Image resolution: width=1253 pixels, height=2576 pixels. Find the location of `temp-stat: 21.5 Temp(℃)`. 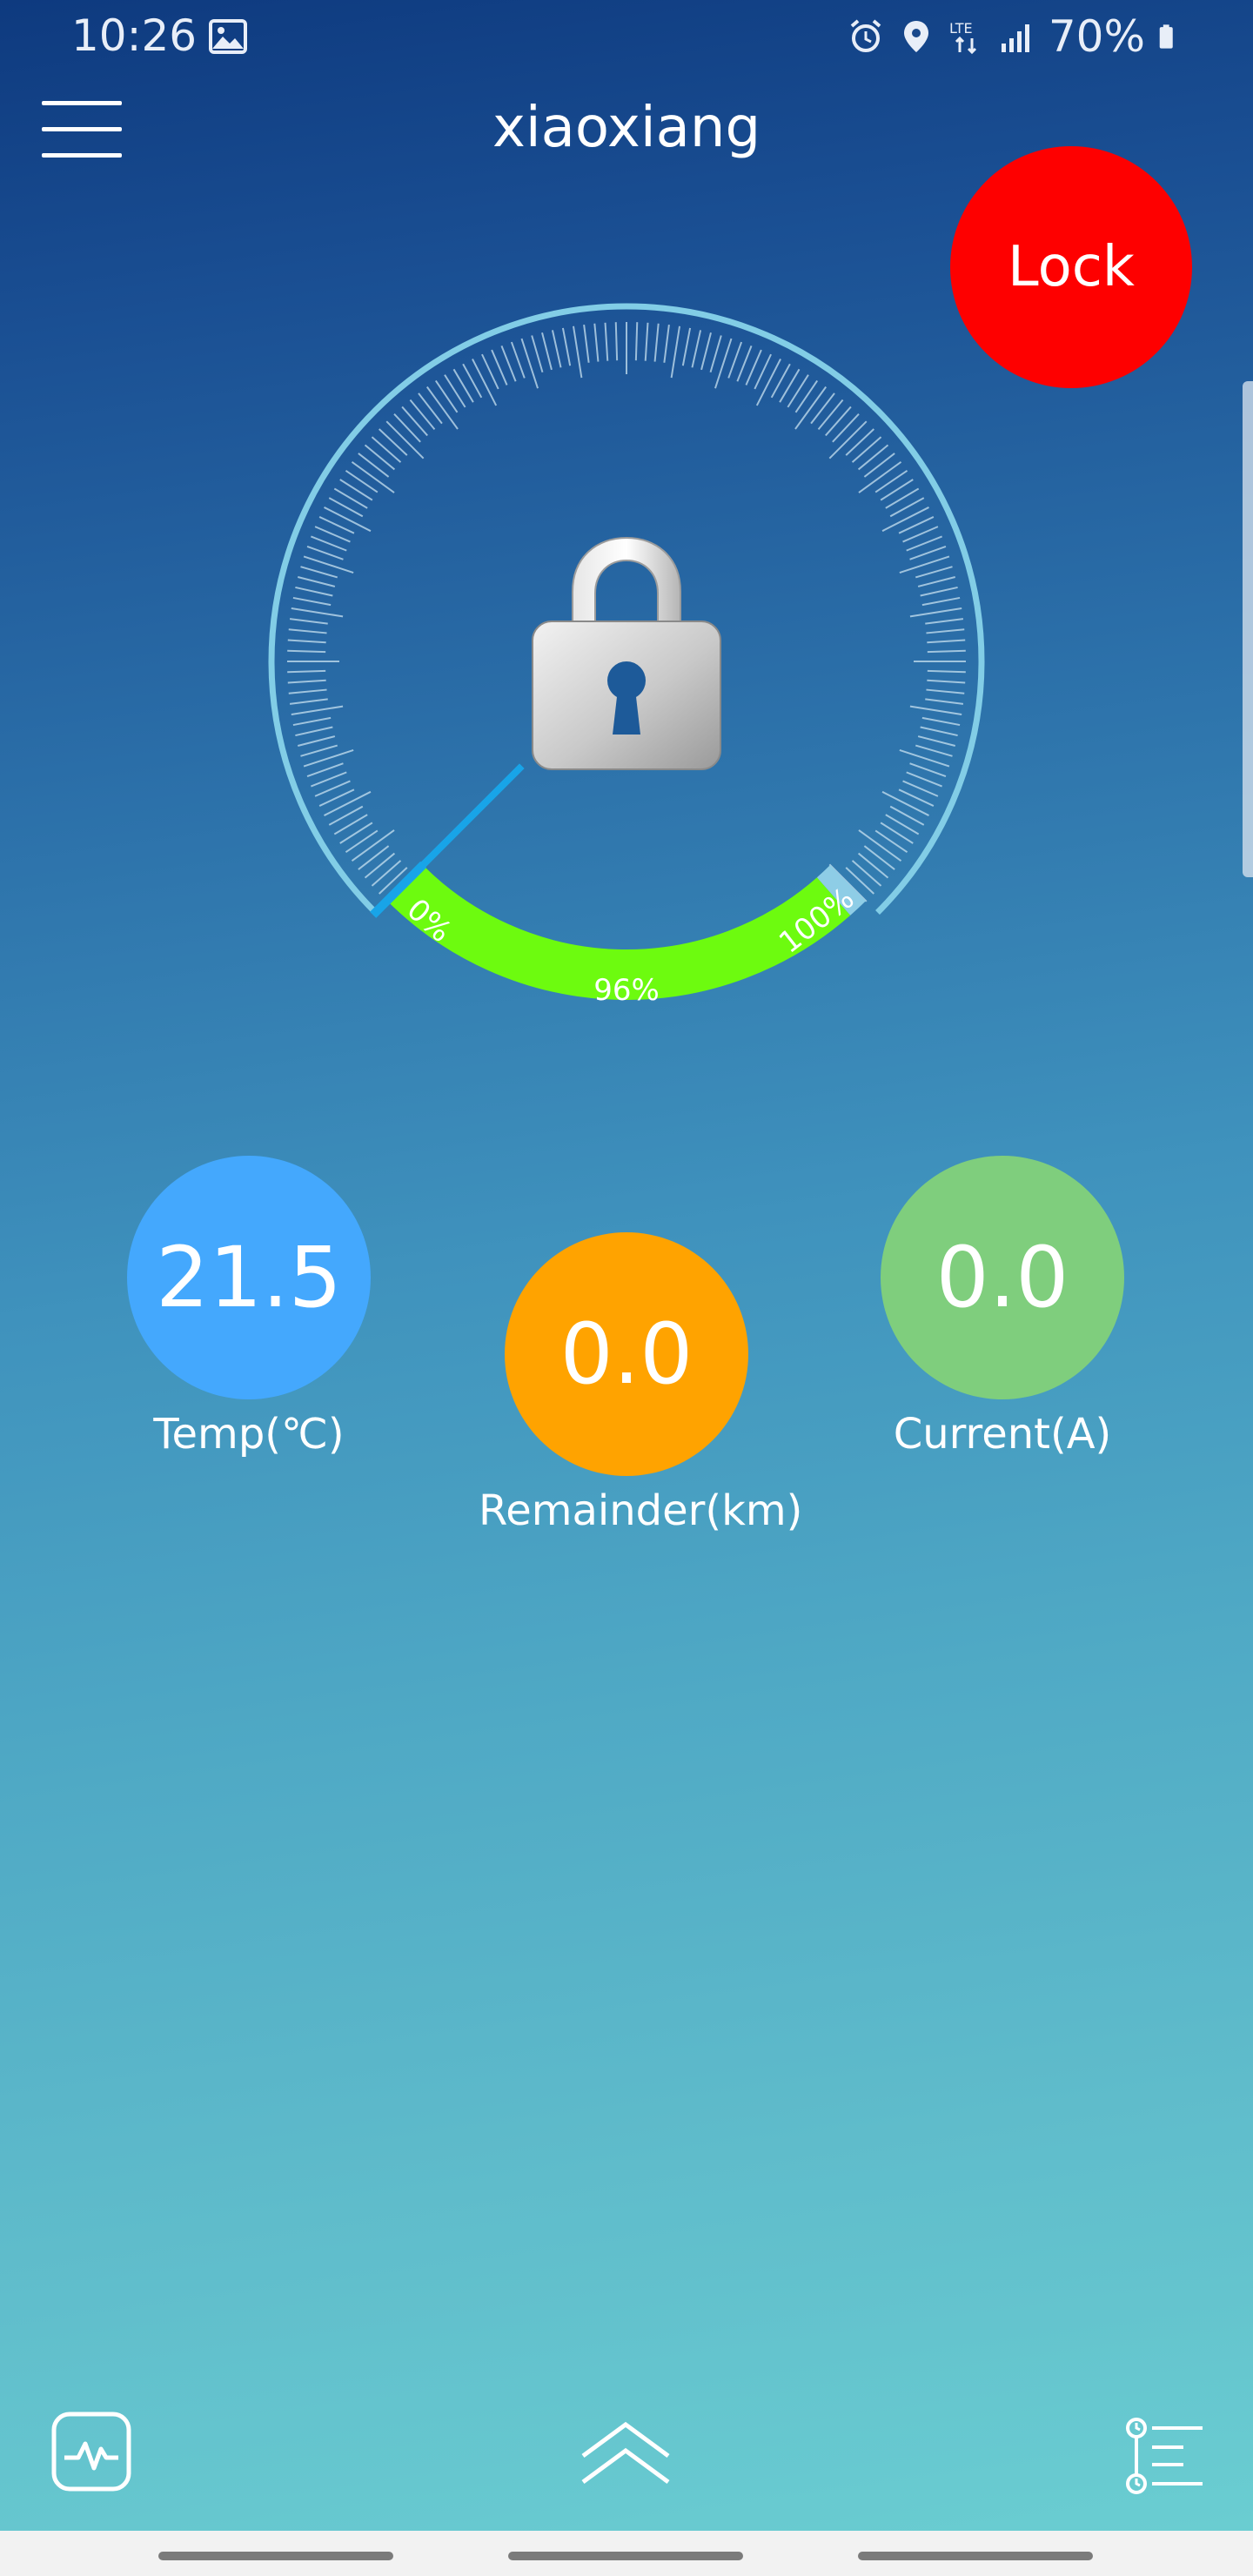

temp-stat: 21.5 Temp(℃) is located at coordinates (249, 1308).